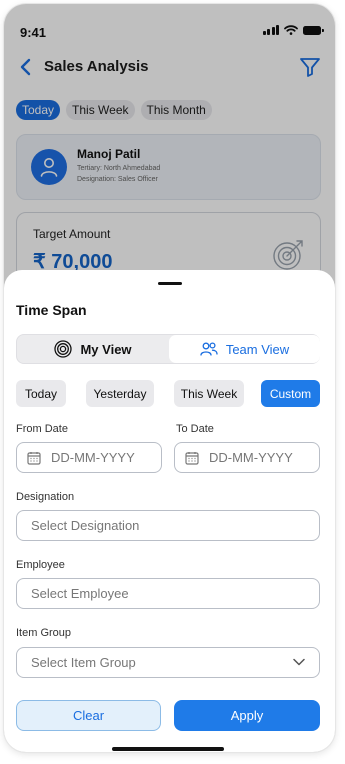 The image size is (345, 764). What do you see at coordinates (170, 283) in the screenshot?
I see `sheet-handle` at bounding box center [170, 283].